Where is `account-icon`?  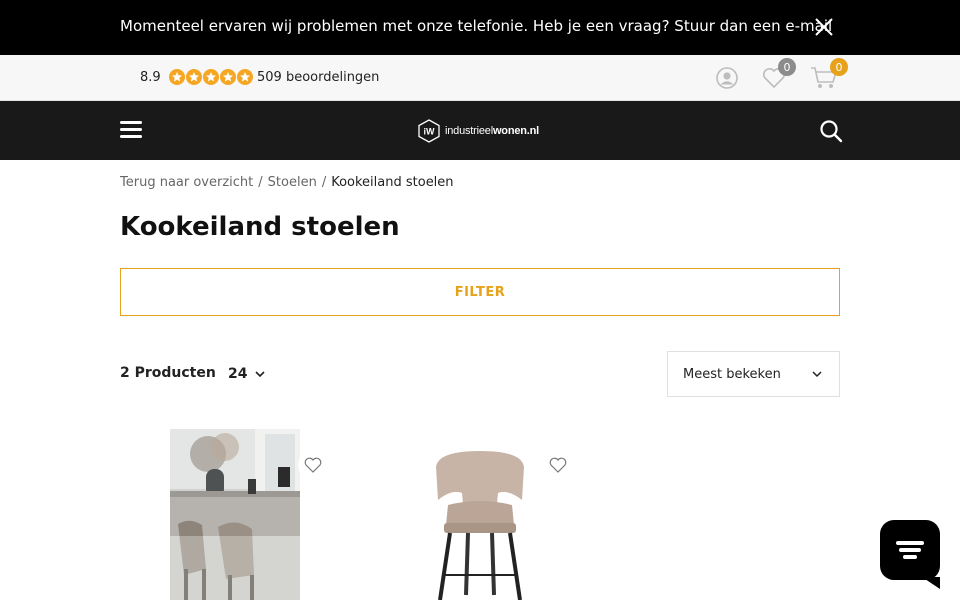
account-icon is located at coordinates (727, 78).